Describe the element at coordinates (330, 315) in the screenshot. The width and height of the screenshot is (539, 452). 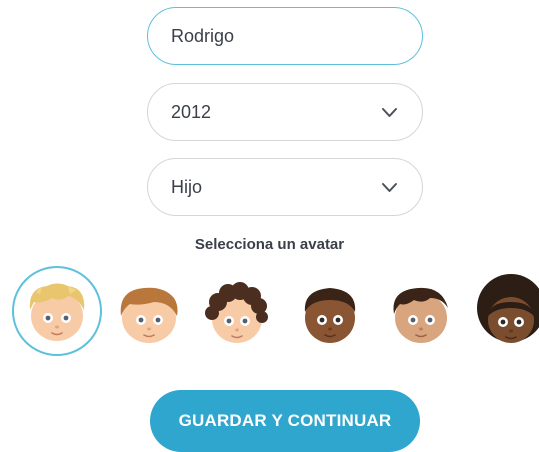
I see `dark-skin-boy-avatar-icon` at that location.